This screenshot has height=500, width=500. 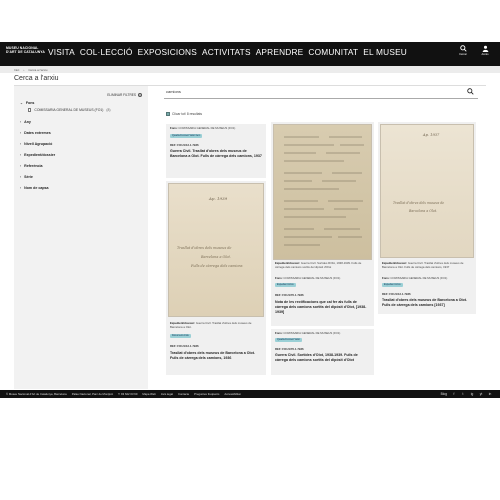 What do you see at coordinates (27, 103) in the screenshot?
I see `filter-fons: ⌄ Fons` at bounding box center [27, 103].